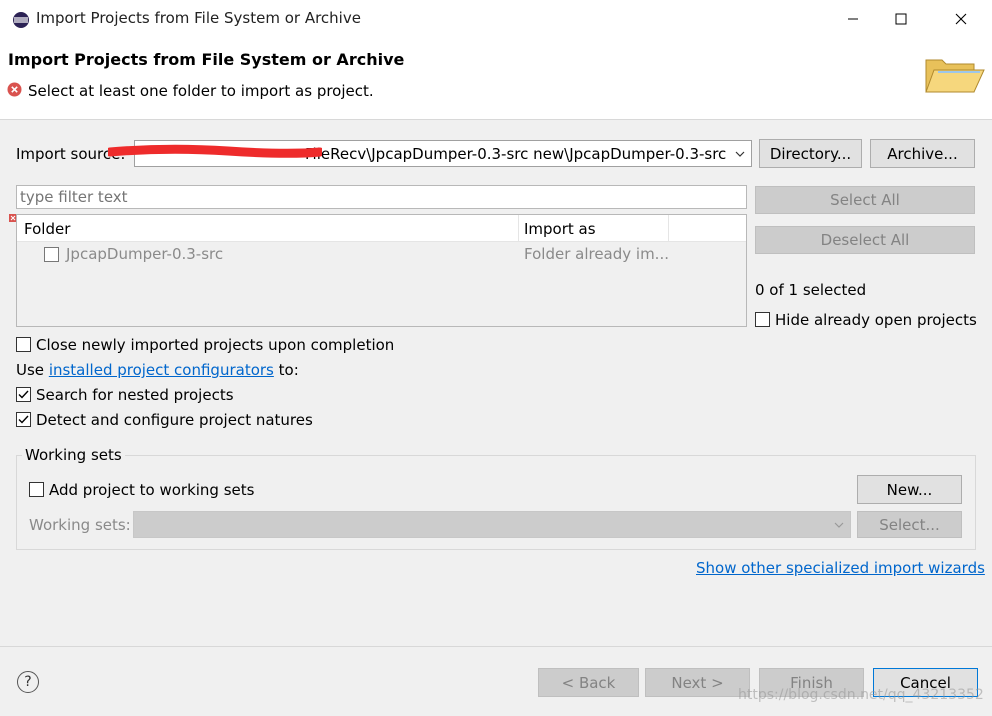 The width and height of the screenshot is (992, 716). I want to click on nested-projects-checkbox, so click(23, 394).